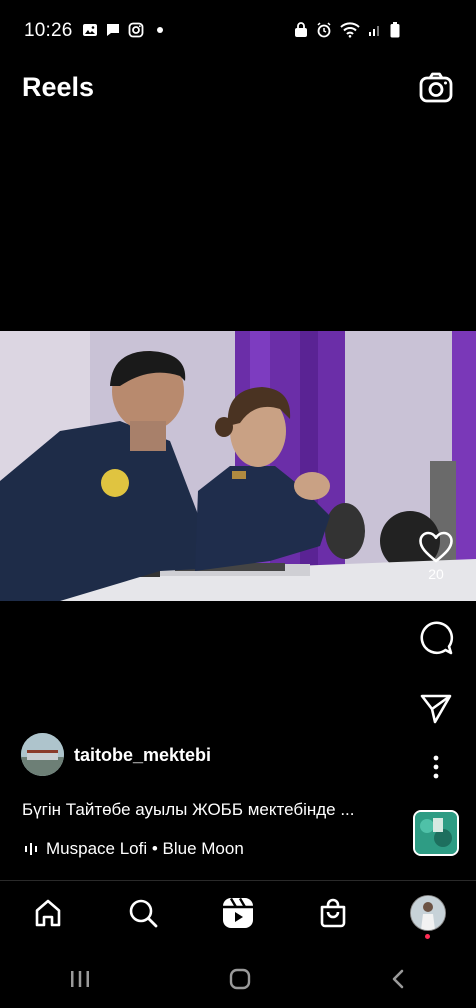  I want to click on nav-profile, so click(428, 913).